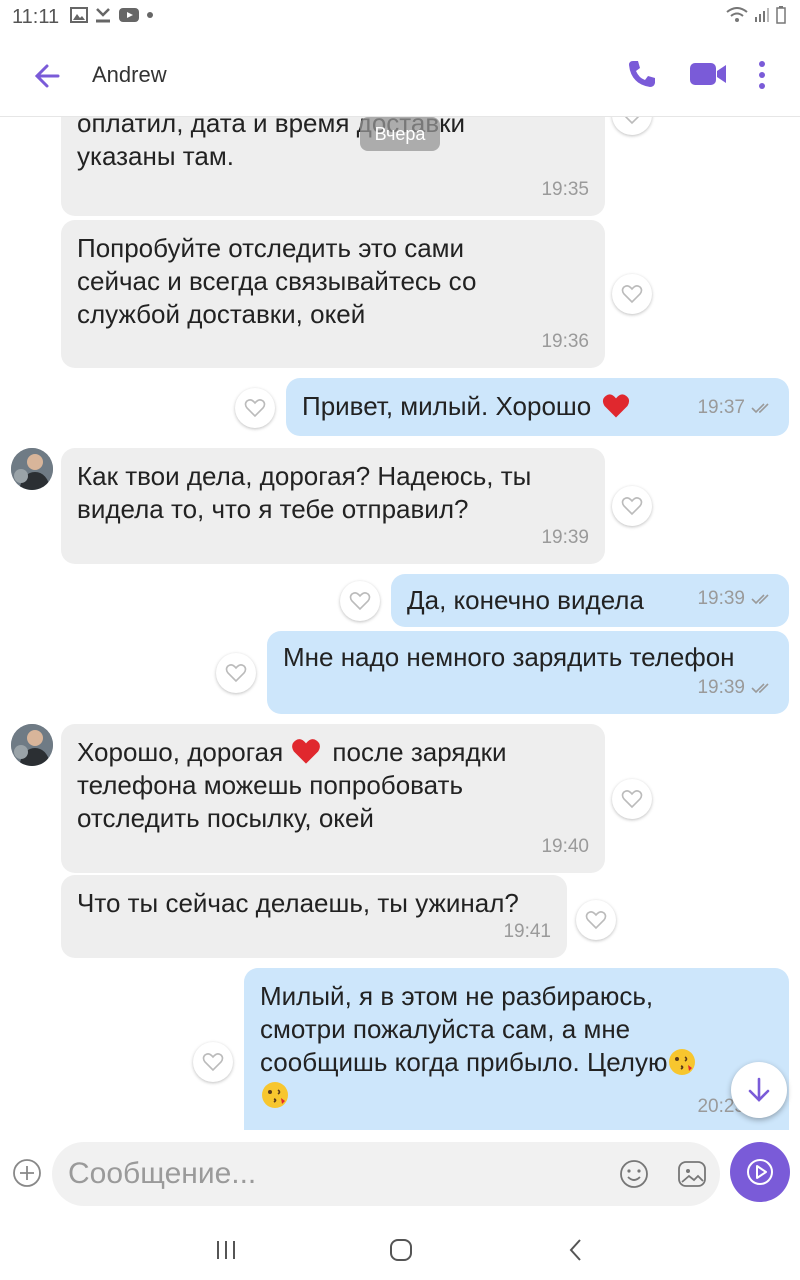  What do you see at coordinates (737, 14) in the screenshot?
I see `wifi-icon` at bounding box center [737, 14].